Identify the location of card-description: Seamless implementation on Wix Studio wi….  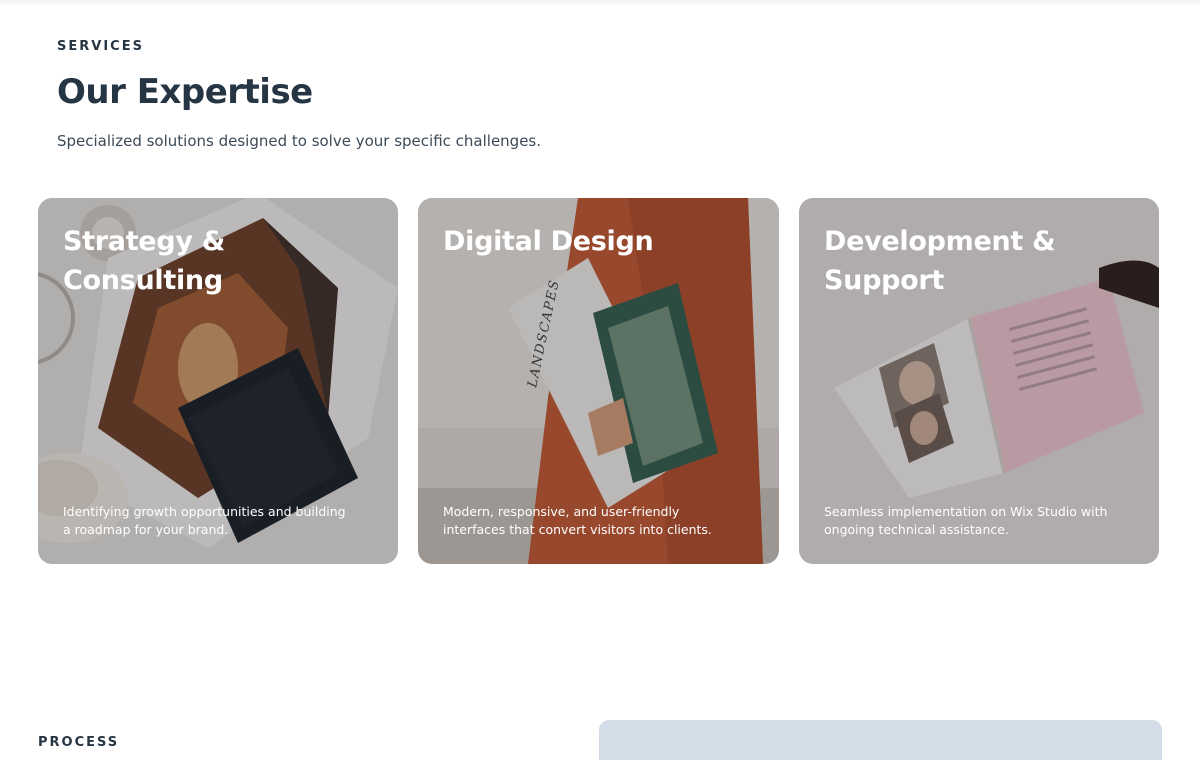
(966, 520).